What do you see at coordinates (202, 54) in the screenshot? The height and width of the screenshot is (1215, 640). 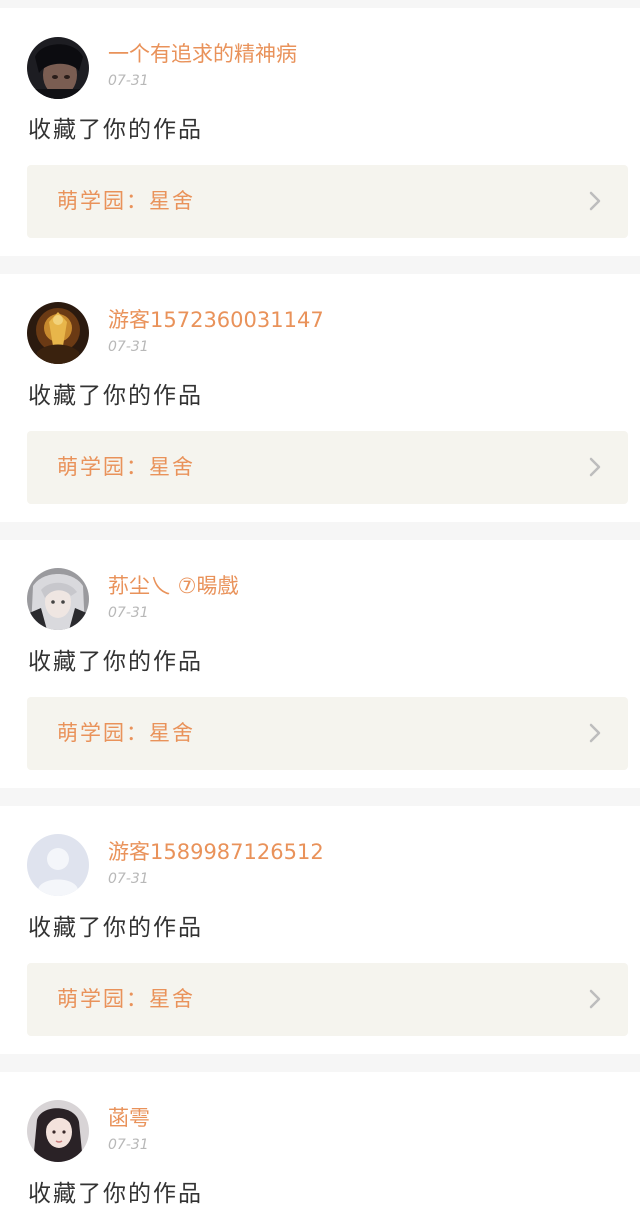 I see `username: 一个有追求的精神病` at bounding box center [202, 54].